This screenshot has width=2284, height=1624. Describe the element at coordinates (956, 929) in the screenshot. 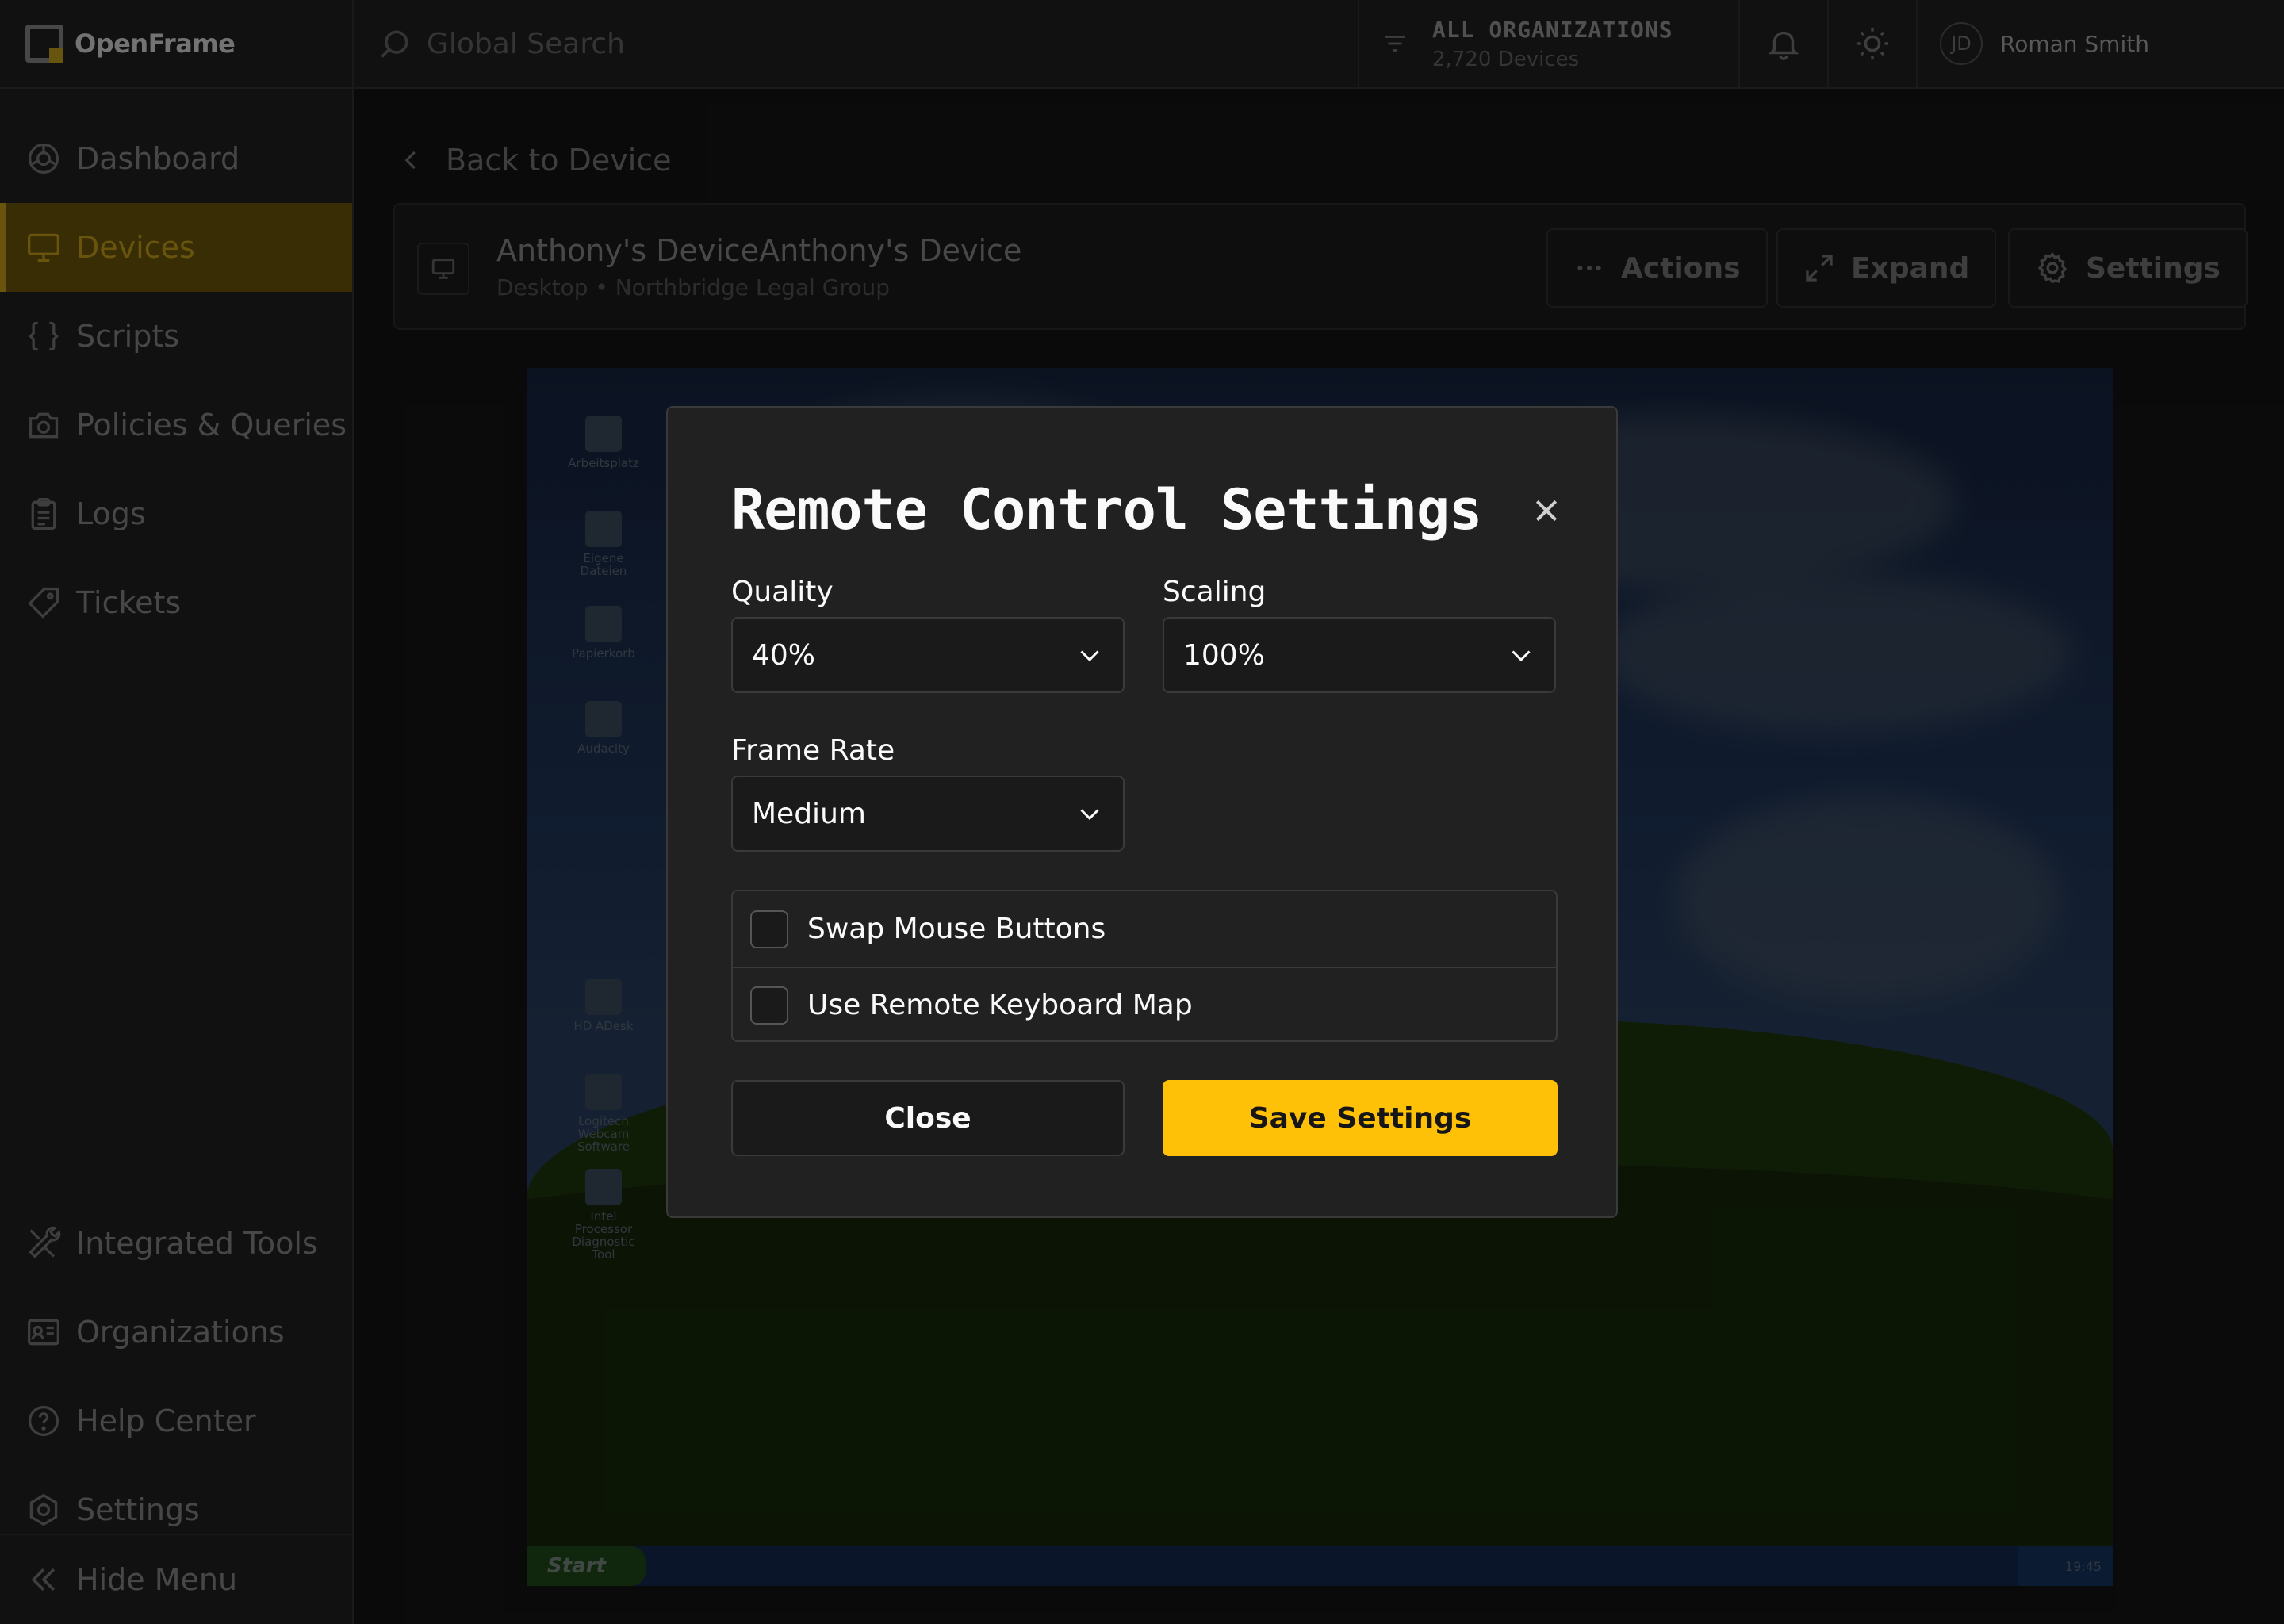

I see `checkbox-label: Swap Mouse Buttons` at that location.